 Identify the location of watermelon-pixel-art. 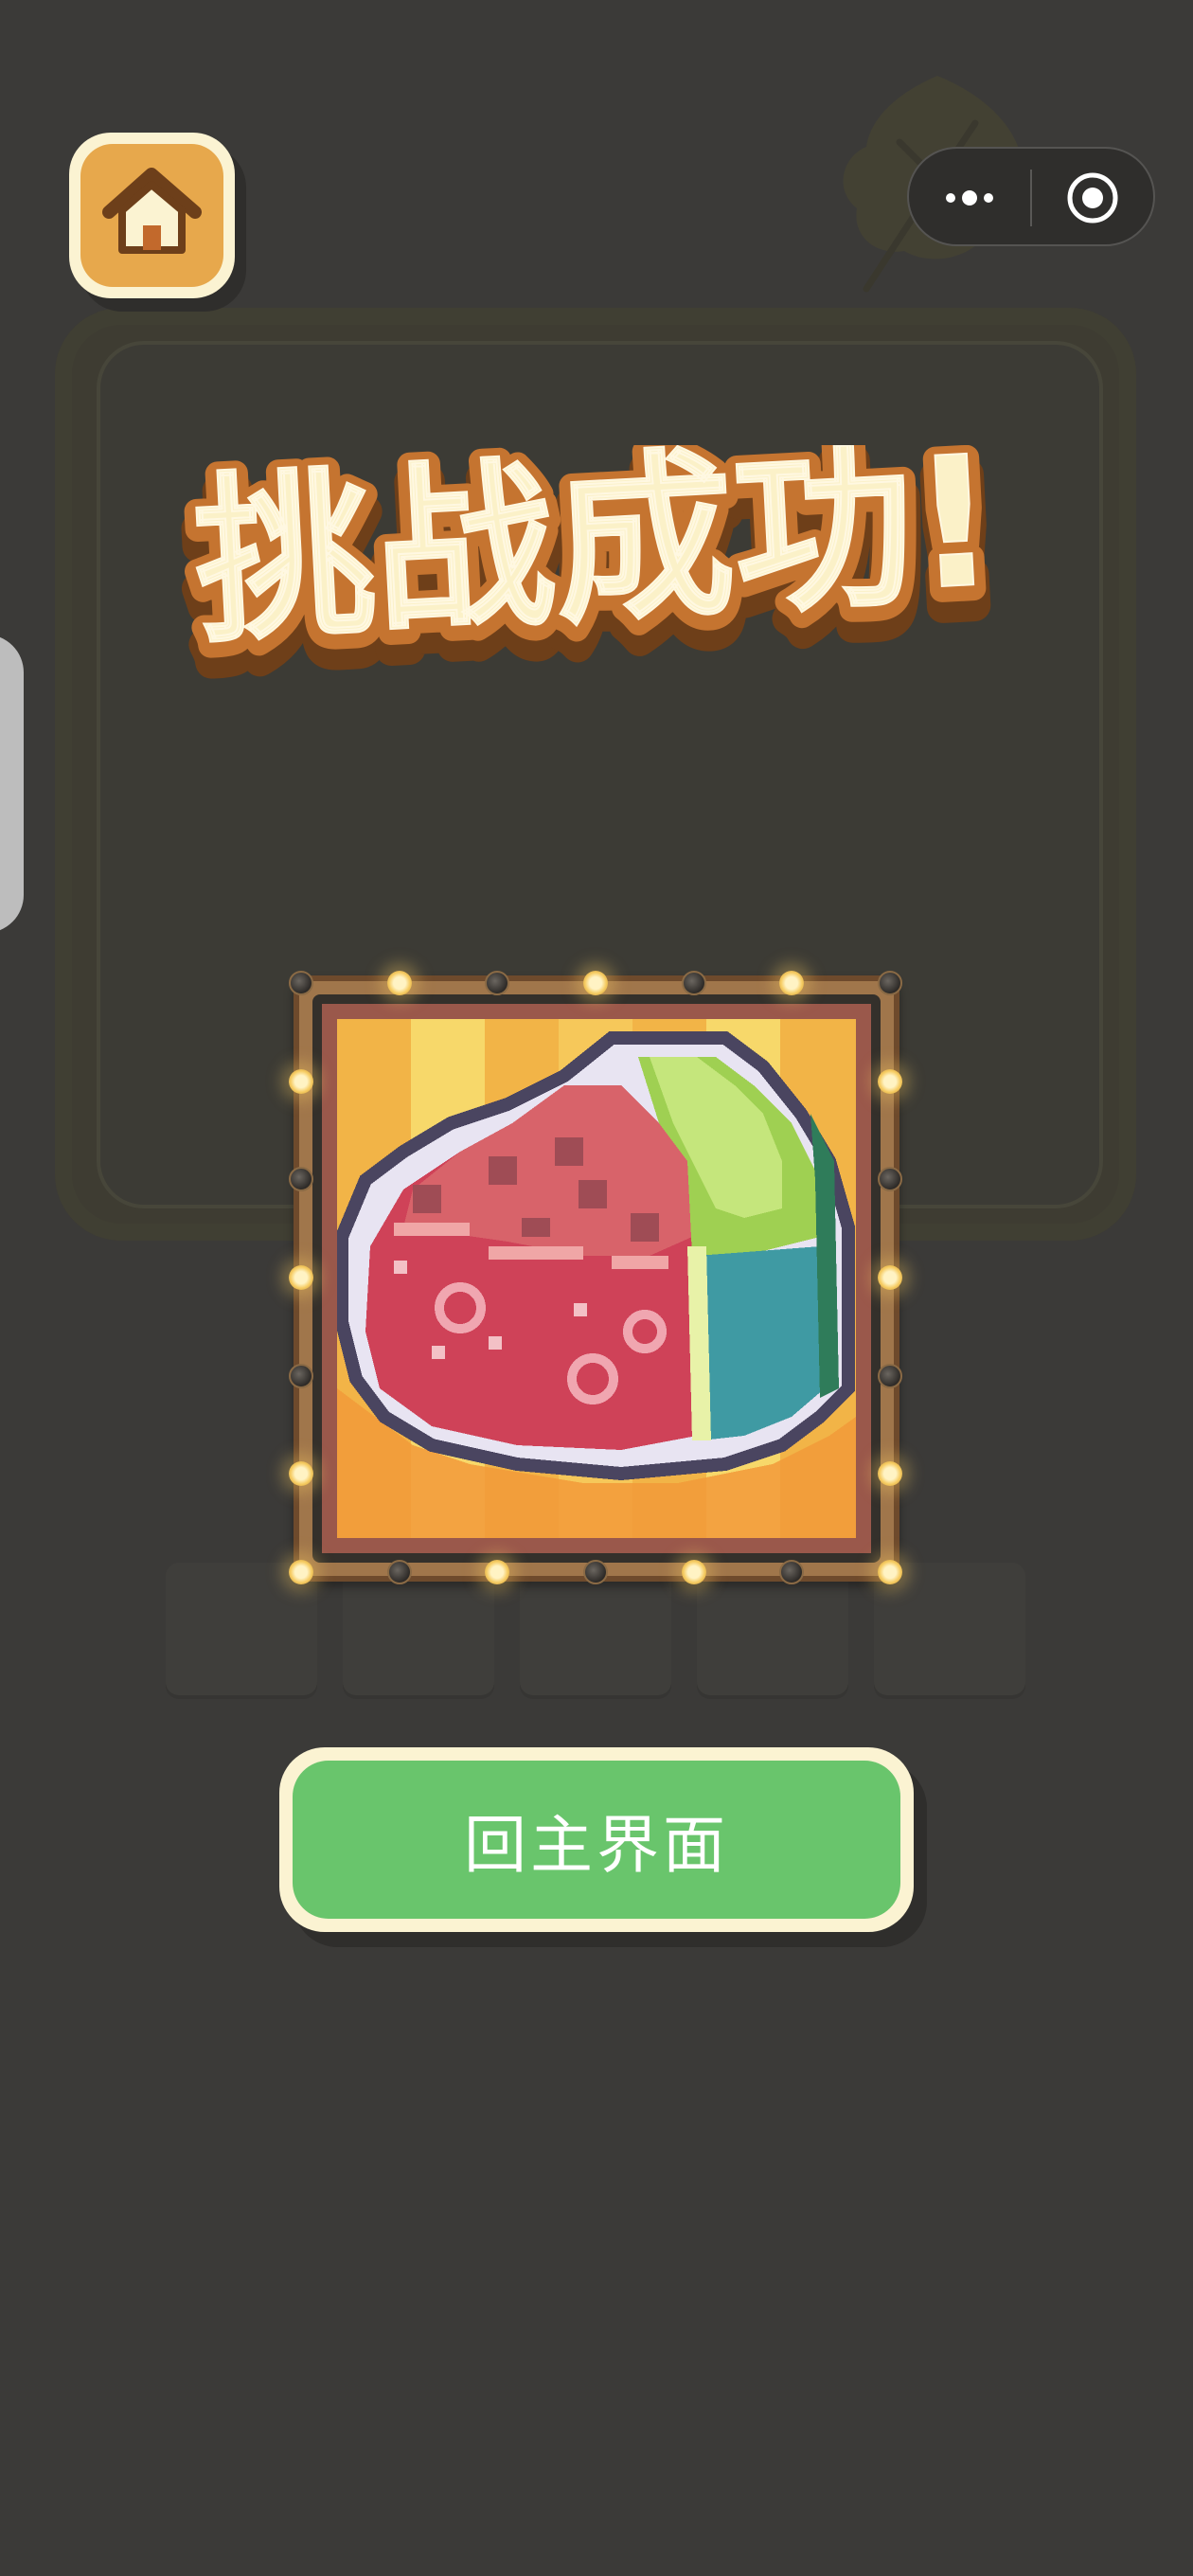
(596, 1278).